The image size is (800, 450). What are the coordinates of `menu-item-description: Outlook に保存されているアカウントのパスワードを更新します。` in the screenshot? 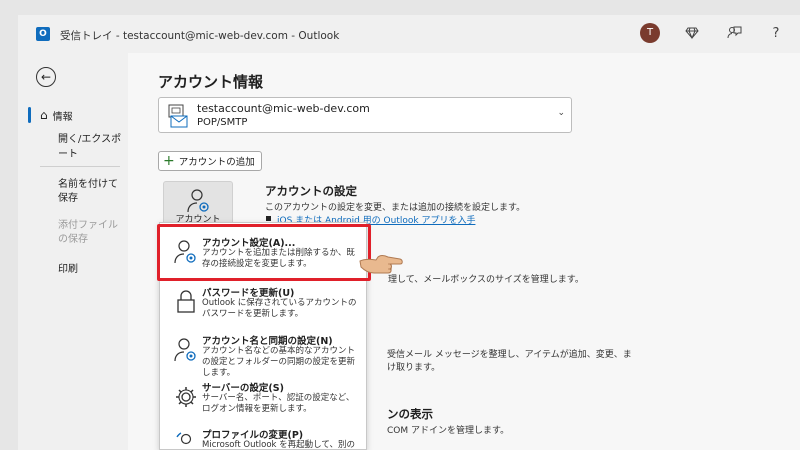 It's located at (279, 308).